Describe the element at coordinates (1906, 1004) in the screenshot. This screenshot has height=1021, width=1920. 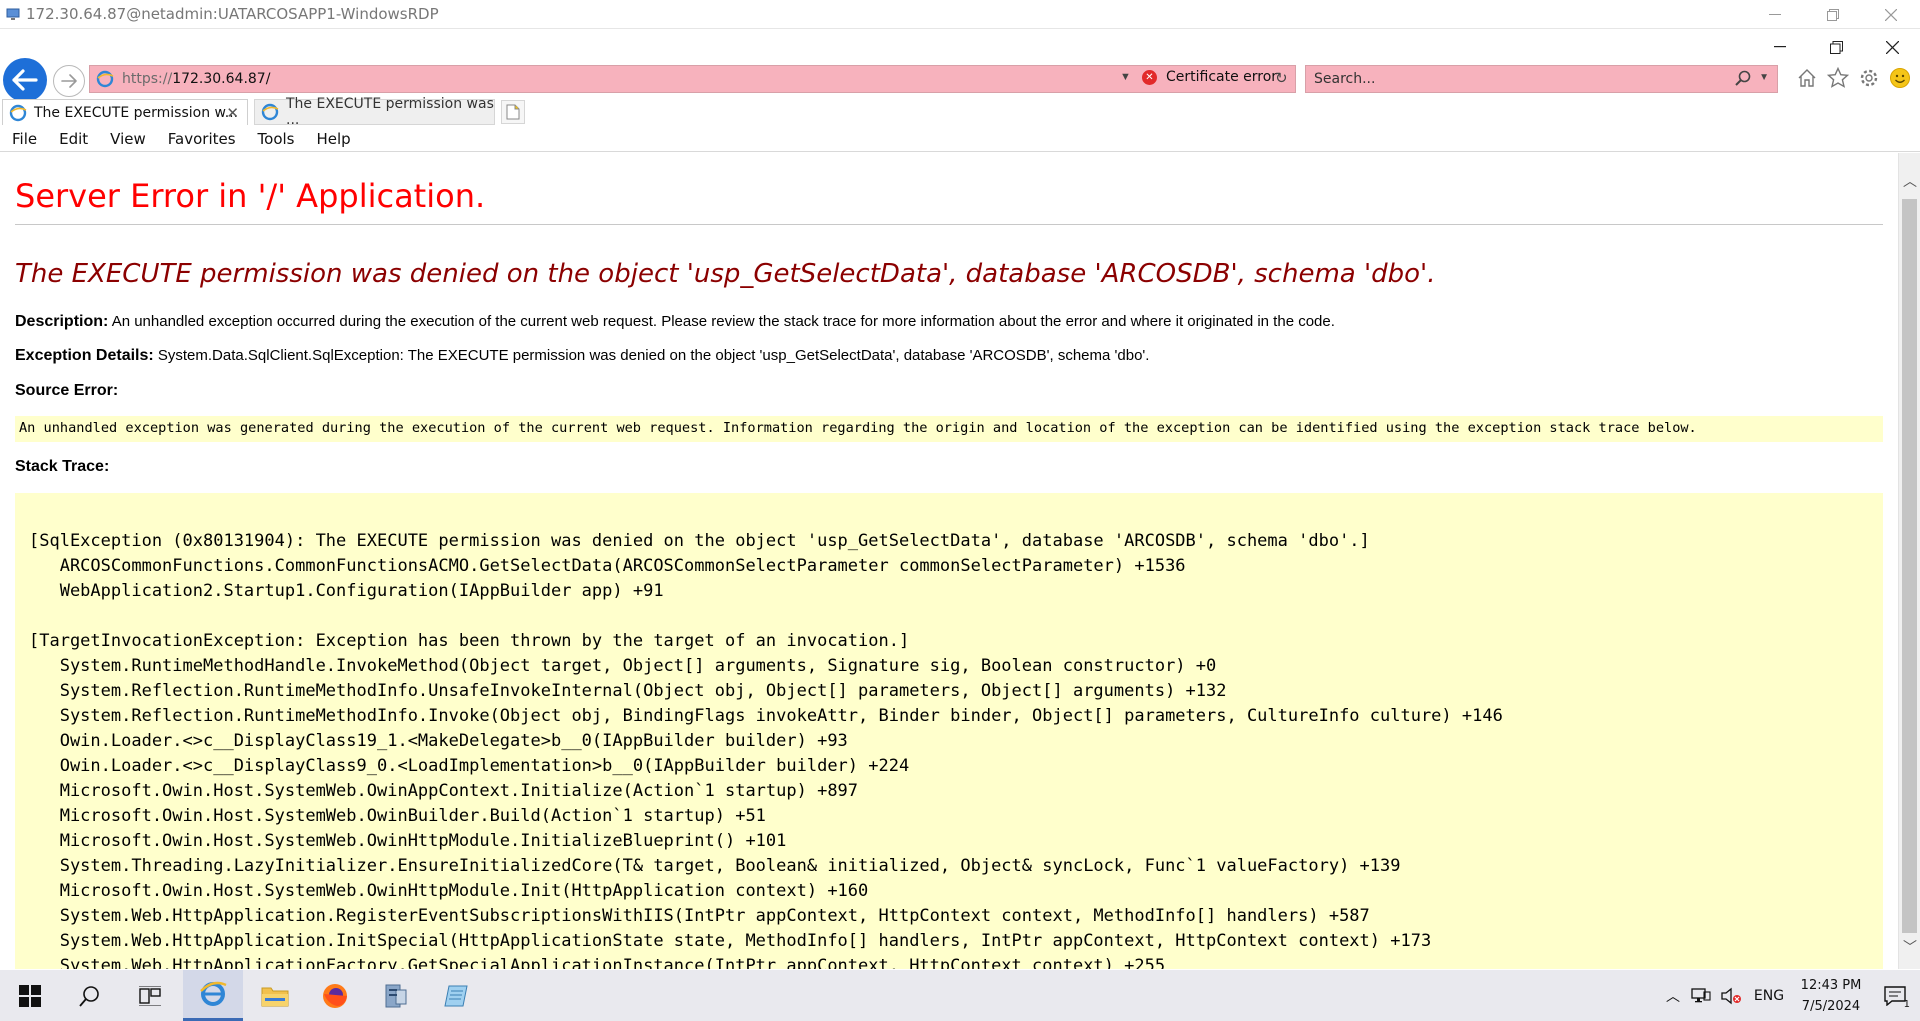
I see `notification-count: 1` at that location.